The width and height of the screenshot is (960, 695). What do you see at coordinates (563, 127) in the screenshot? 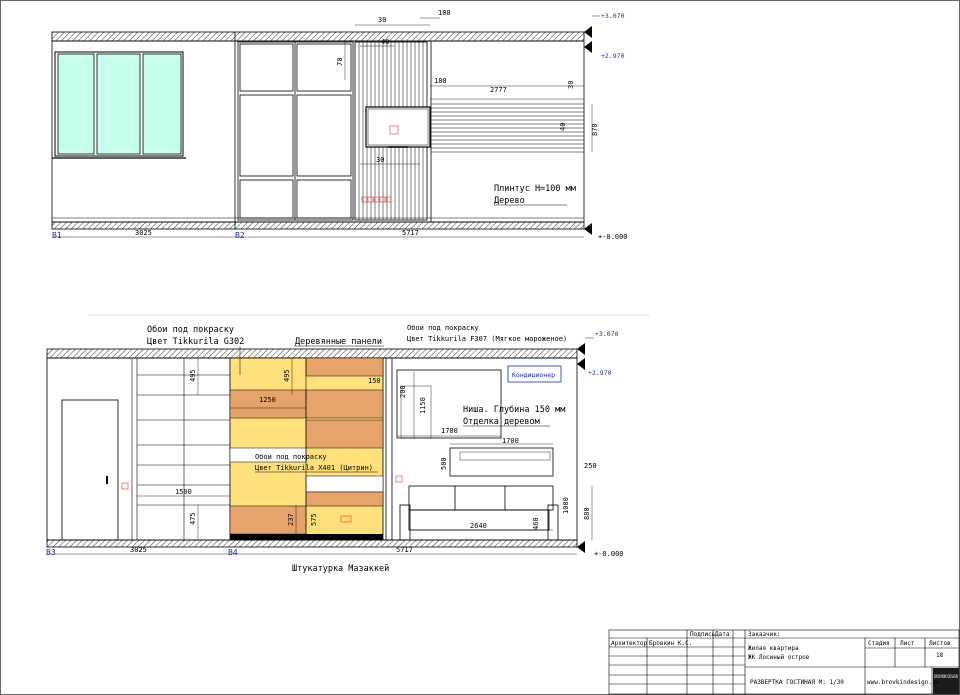
I see `dim-40b: 40` at bounding box center [563, 127].